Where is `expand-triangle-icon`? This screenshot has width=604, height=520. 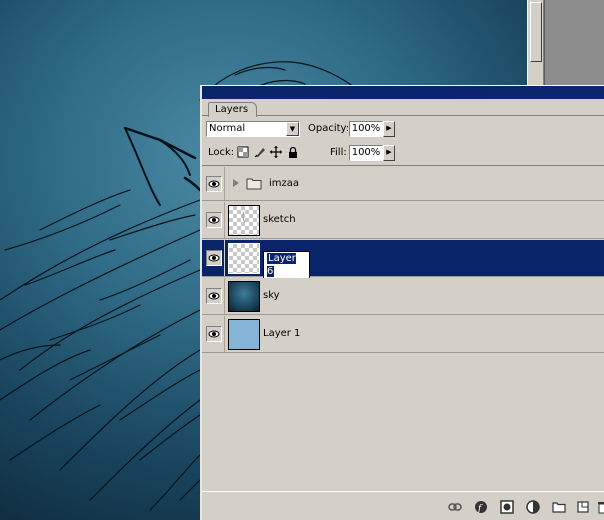 expand-triangle-icon is located at coordinates (236, 183).